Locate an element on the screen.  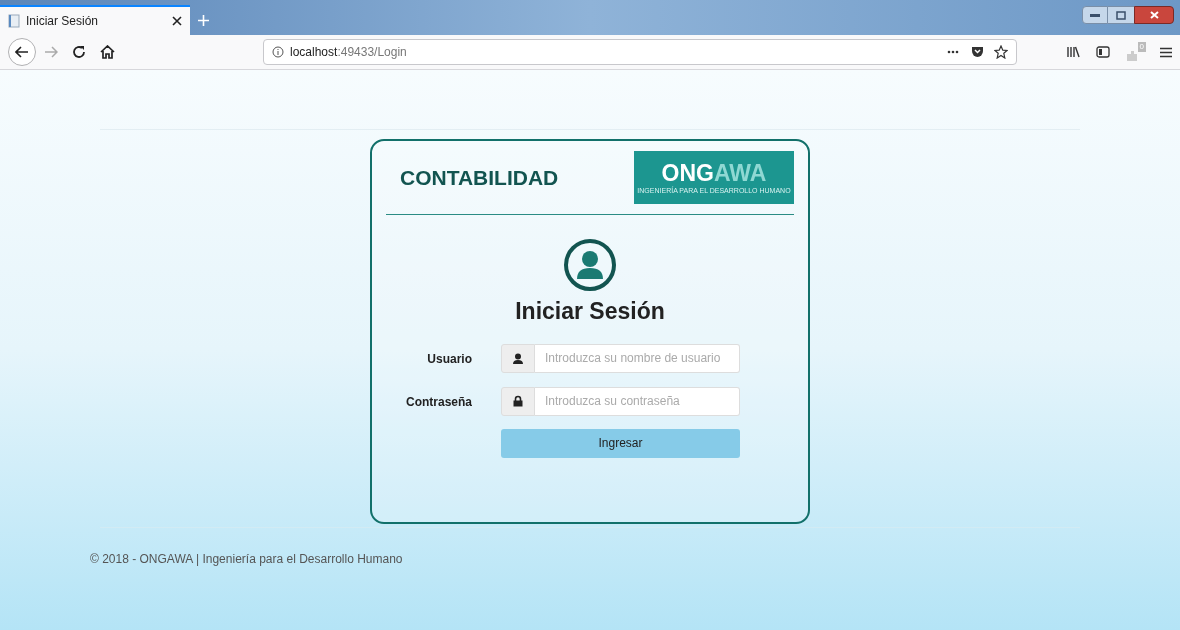
login-button: Ingresar is located at coordinates (620, 443).